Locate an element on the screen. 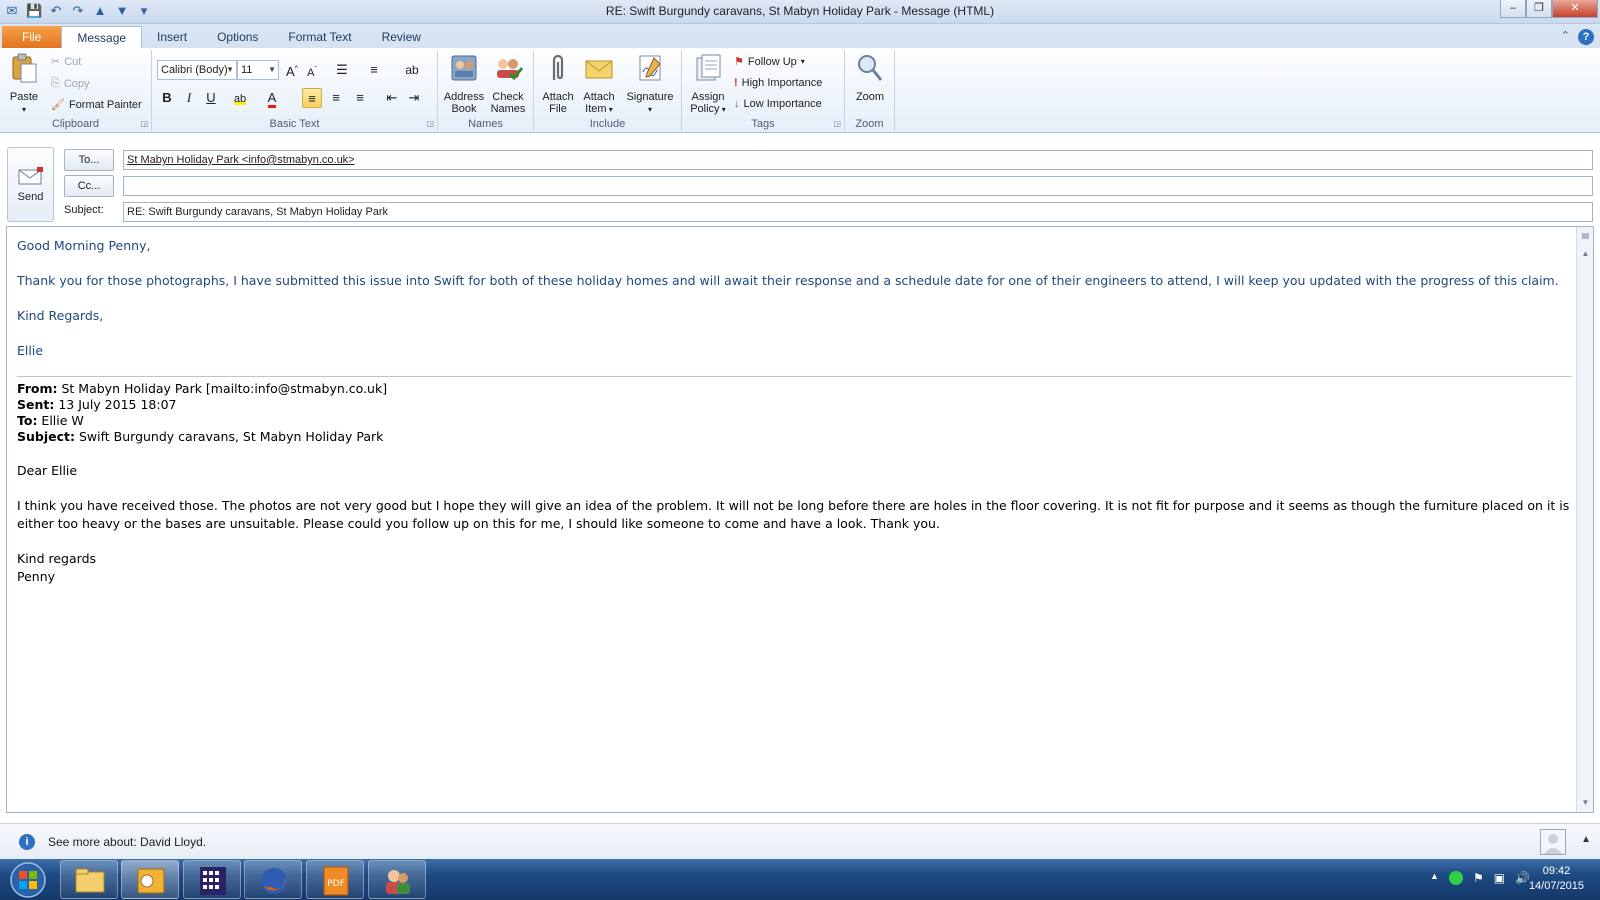 The width and height of the screenshot is (1600, 900). taskbar-clock: 09:42 14/07/2015 is located at coordinates (1556, 879).